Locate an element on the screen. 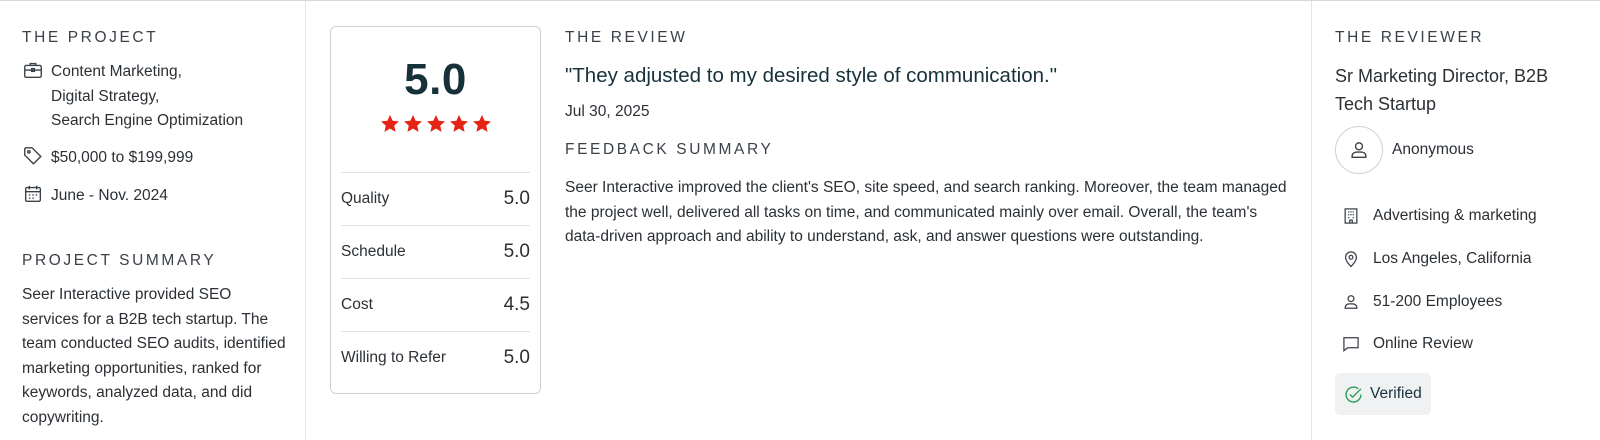  reviewer-name: Anonymous is located at coordinates (1433, 149).